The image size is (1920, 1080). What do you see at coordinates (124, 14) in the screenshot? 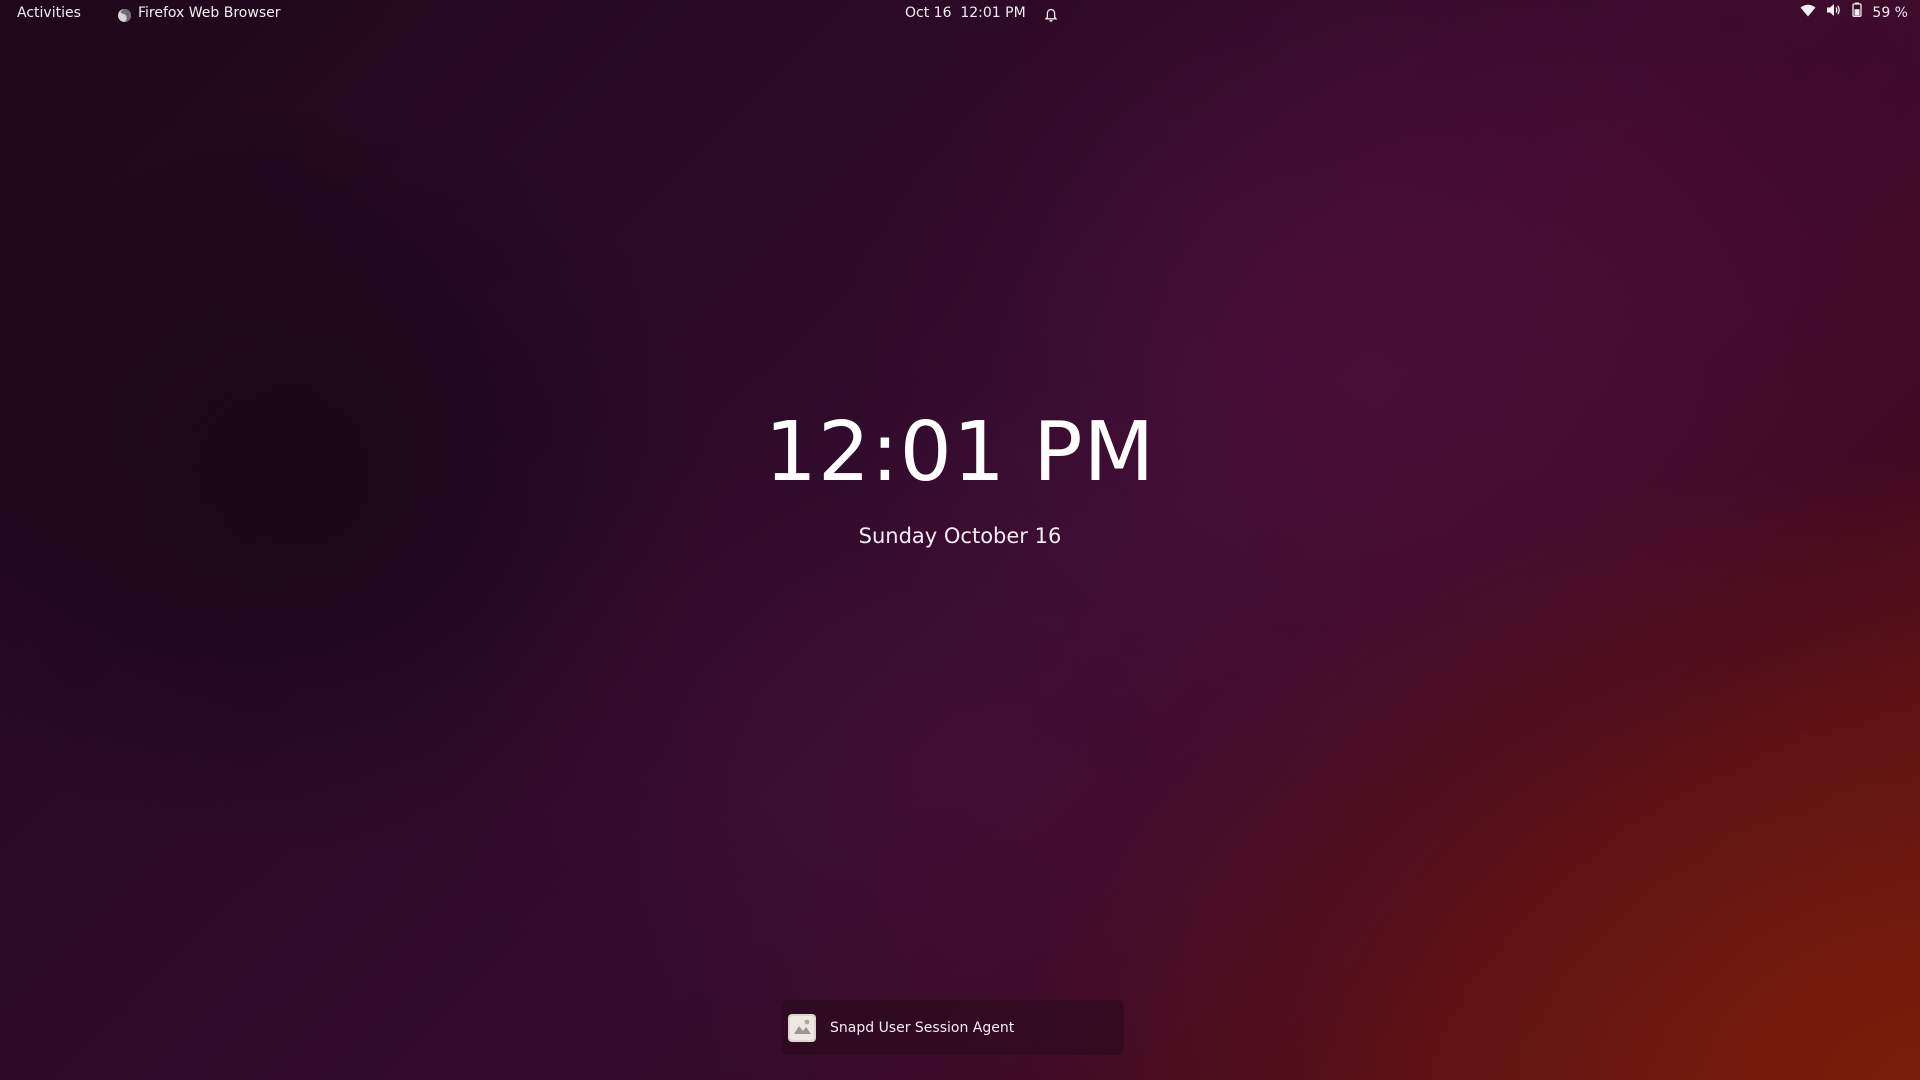
I see `firefox-icon` at bounding box center [124, 14].